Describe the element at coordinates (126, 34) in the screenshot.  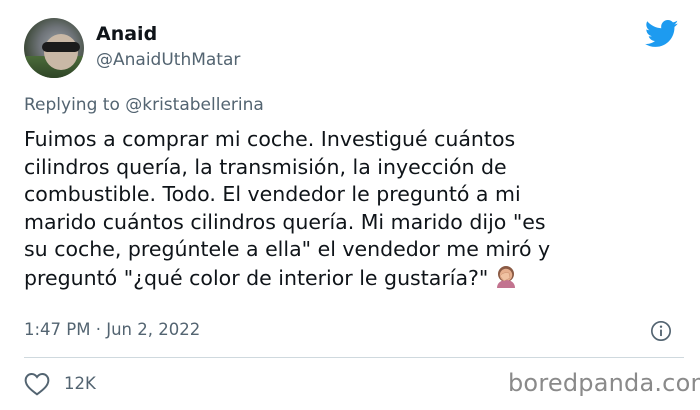
I see `author-name: Anaid` at that location.